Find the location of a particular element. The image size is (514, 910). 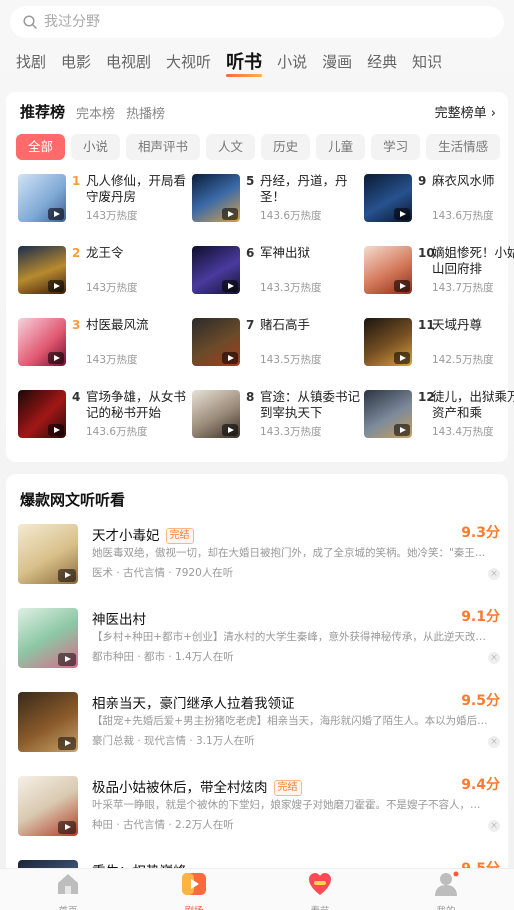

rank-item-9: 9 麻衣风水师 143.6万热度 is located at coordinates (439, 198).